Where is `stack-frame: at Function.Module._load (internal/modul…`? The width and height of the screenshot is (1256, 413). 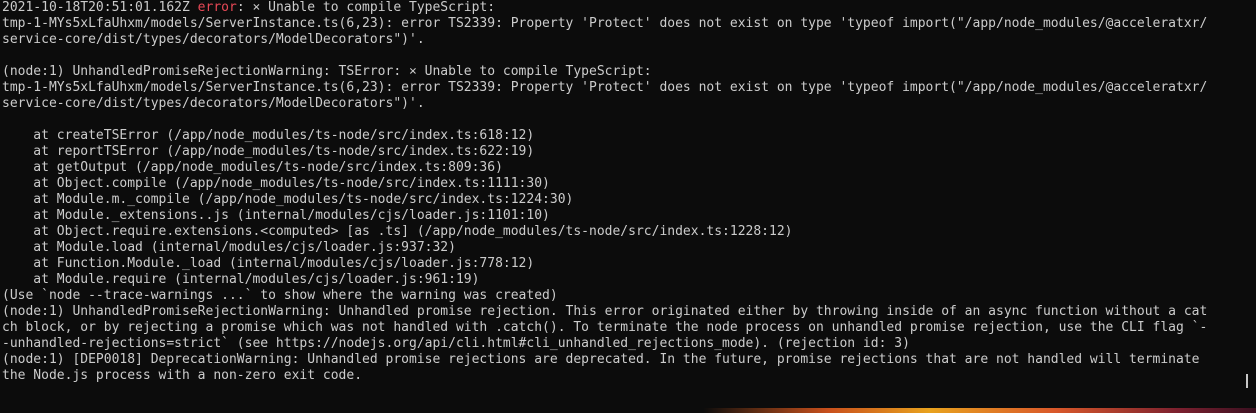
stack-frame: at Function.Module._load (internal/modul… is located at coordinates (268, 263).